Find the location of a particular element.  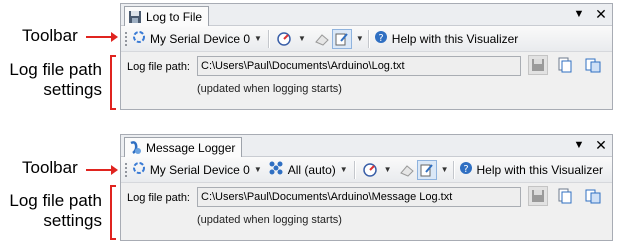

settings-annotation-2: Log file path settings is located at coordinates (51, 211).